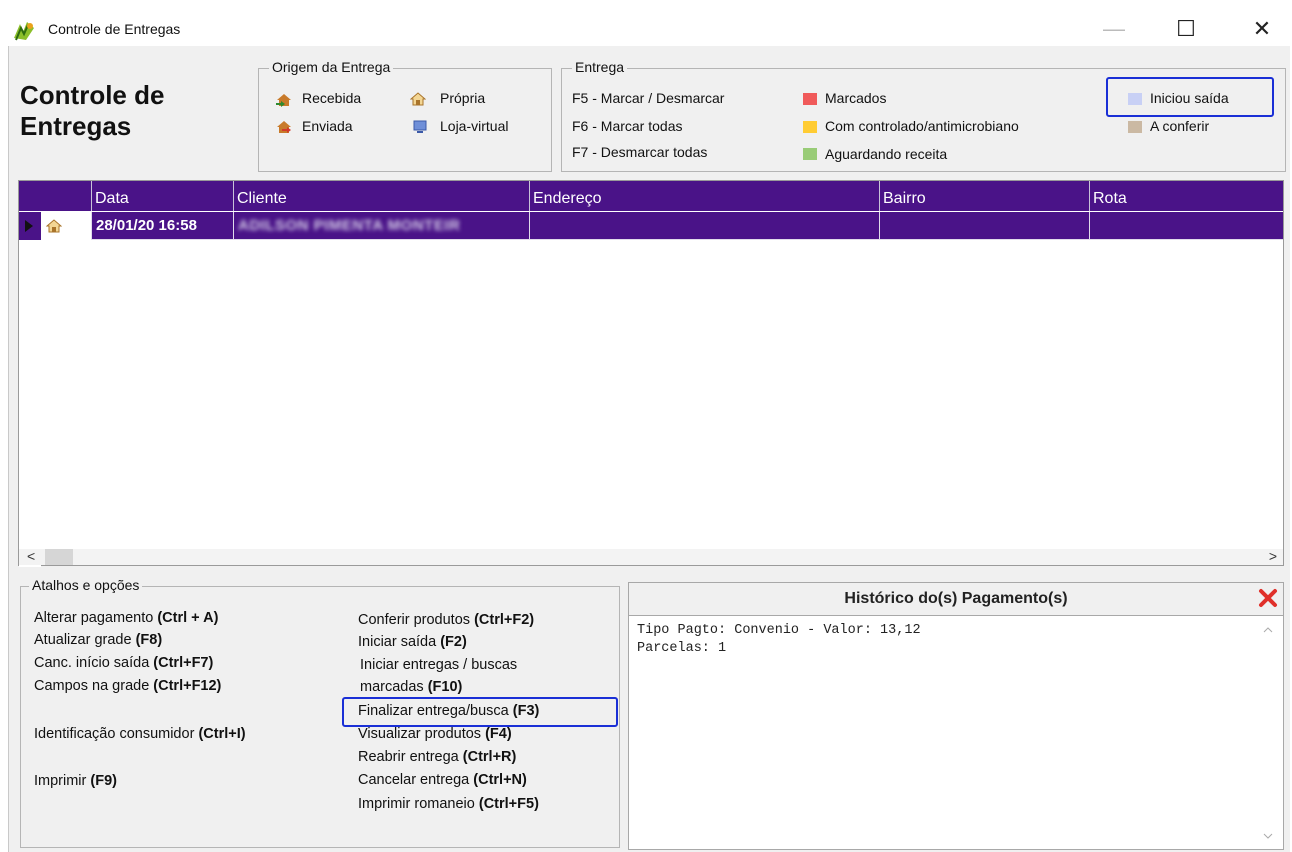 Image resolution: width=1292 pixels, height=852 pixels. Describe the element at coordinates (474, 126) in the screenshot. I see `origem-loja-virtual: Loja-virtual` at that location.